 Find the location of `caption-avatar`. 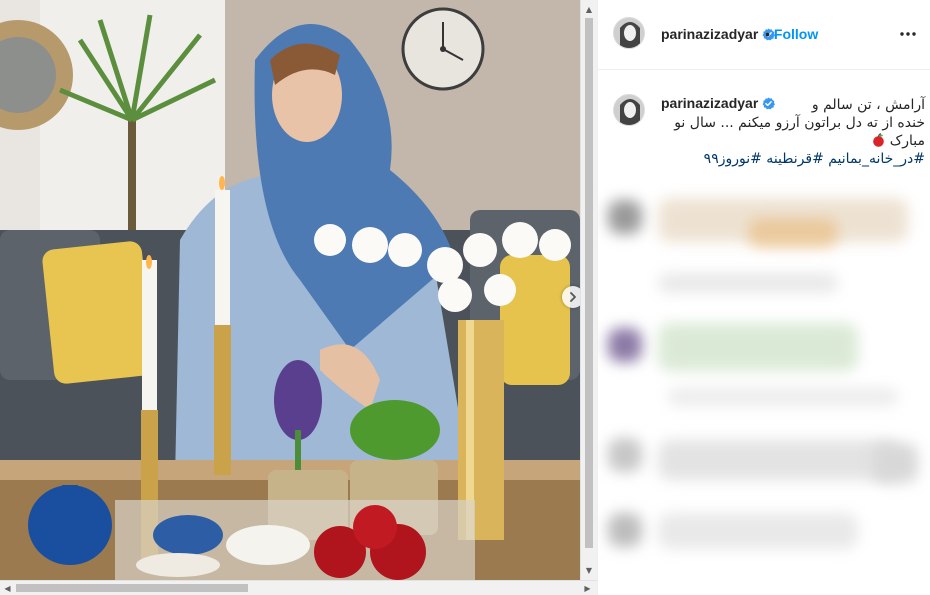

caption-avatar is located at coordinates (629, 110).